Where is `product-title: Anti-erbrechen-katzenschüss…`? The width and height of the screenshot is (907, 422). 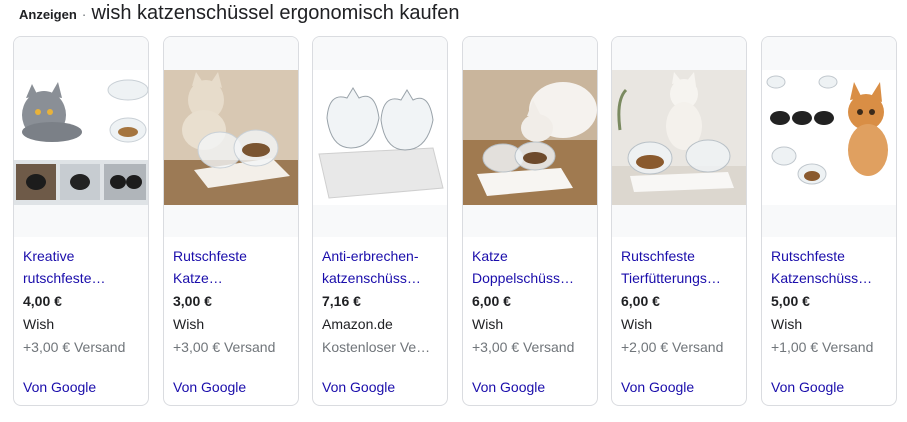 product-title: Anti-erbrechen-katzenschüss… is located at coordinates (382, 267).